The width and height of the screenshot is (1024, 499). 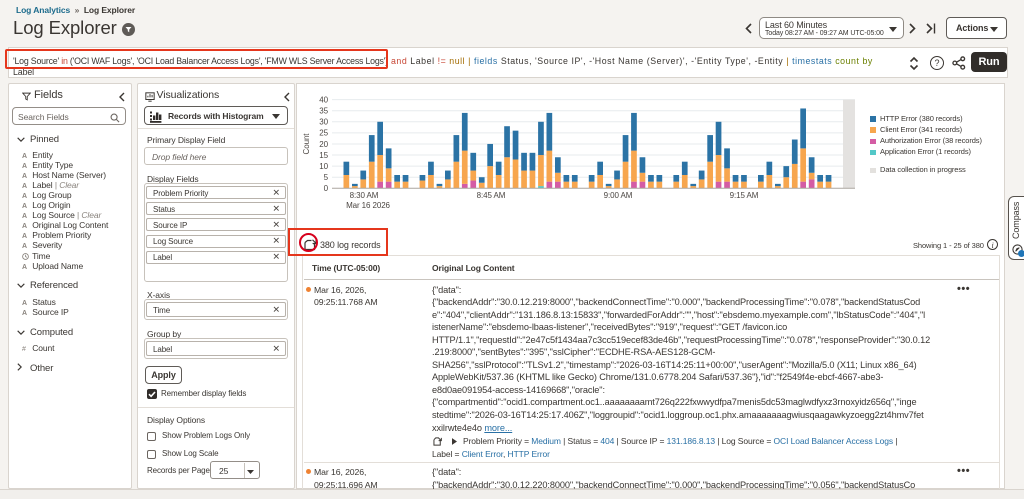 What do you see at coordinates (323, 99) in the screenshot?
I see `svg-text: 40` at bounding box center [323, 99].